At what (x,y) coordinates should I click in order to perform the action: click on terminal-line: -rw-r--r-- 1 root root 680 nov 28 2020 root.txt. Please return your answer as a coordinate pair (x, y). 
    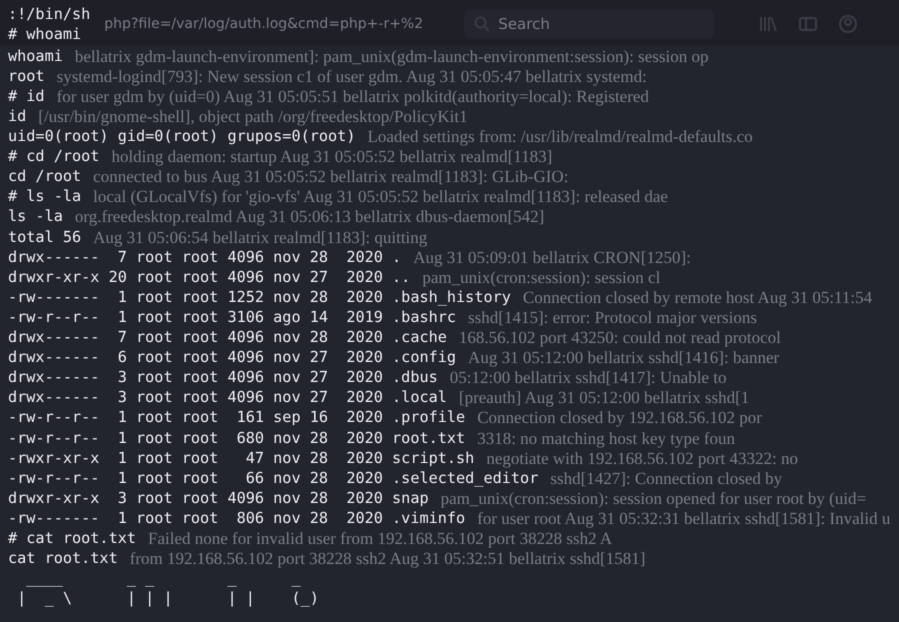
    Looking at the image, I should click on (237, 438).